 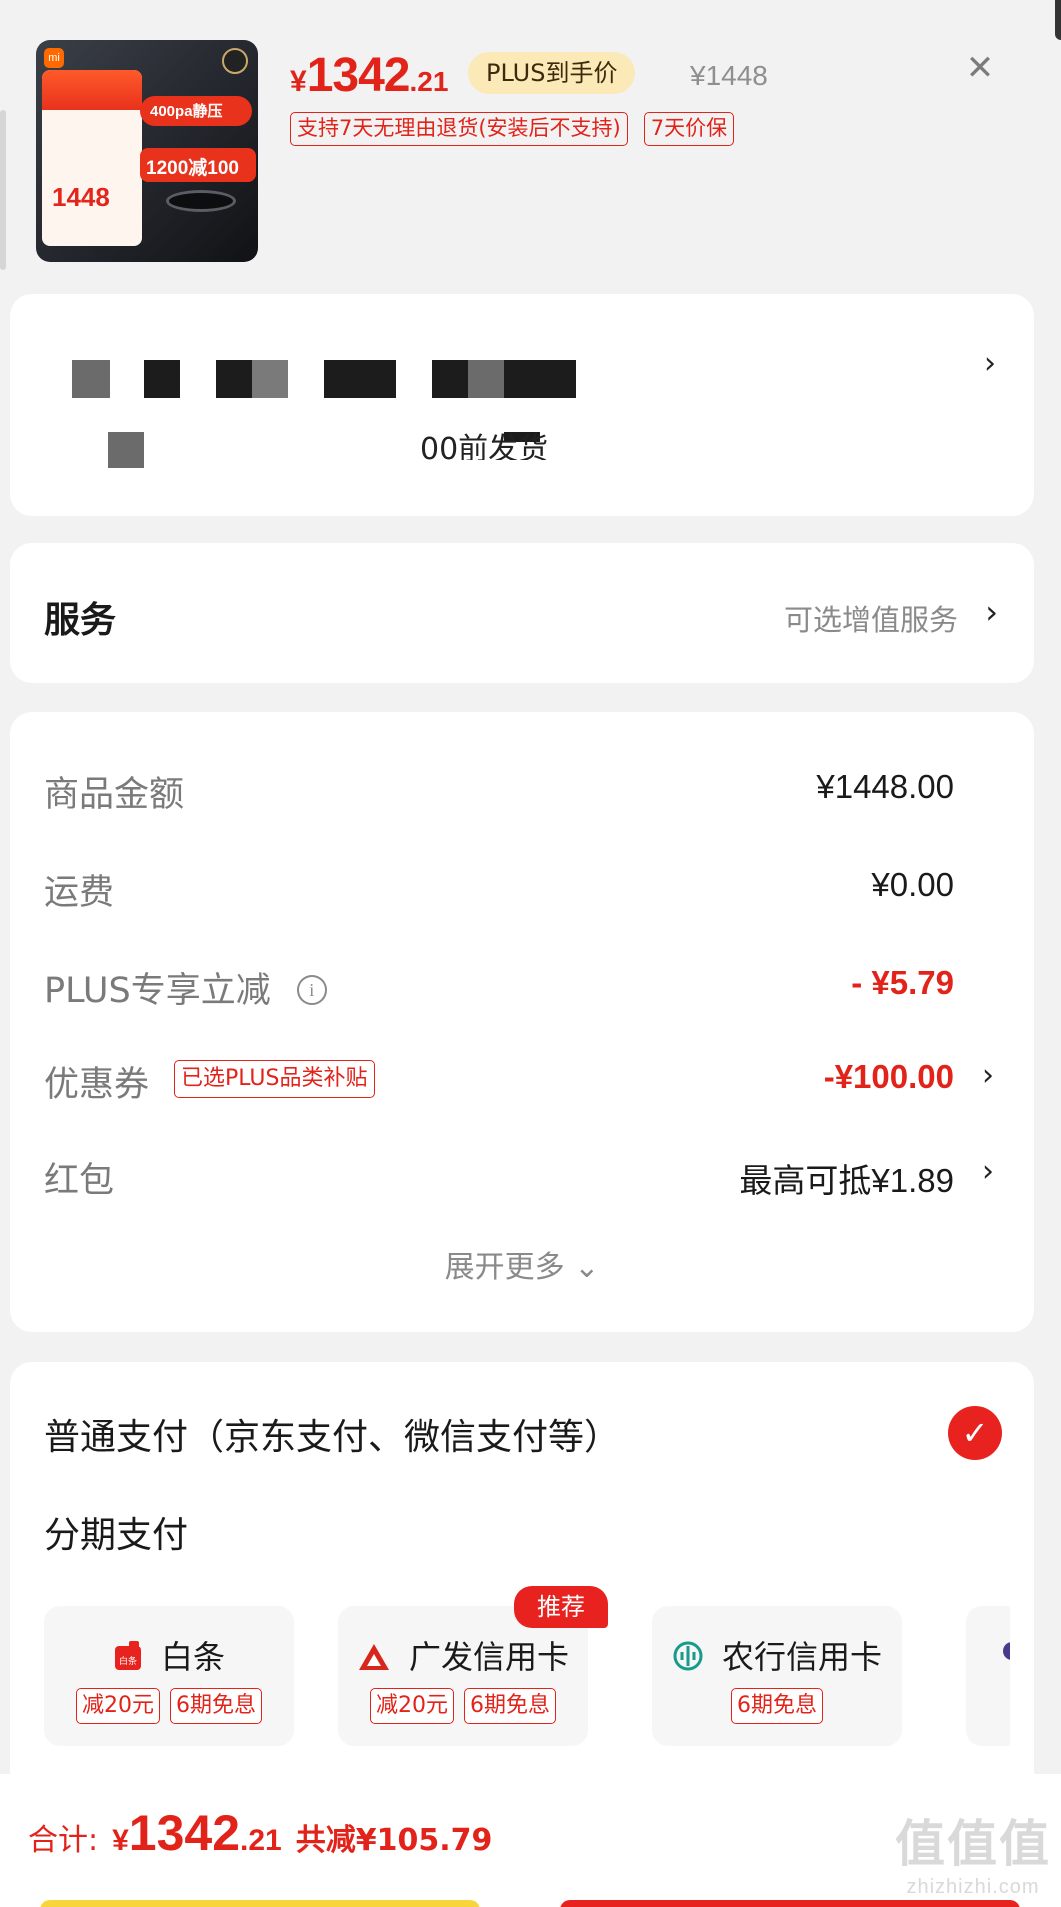 What do you see at coordinates (522, 1076) in the screenshot?
I see `row-coupon: 优惠券 已选PLUS品类补贴 -¥100.00 ›` at bounding box center [522, 1076].